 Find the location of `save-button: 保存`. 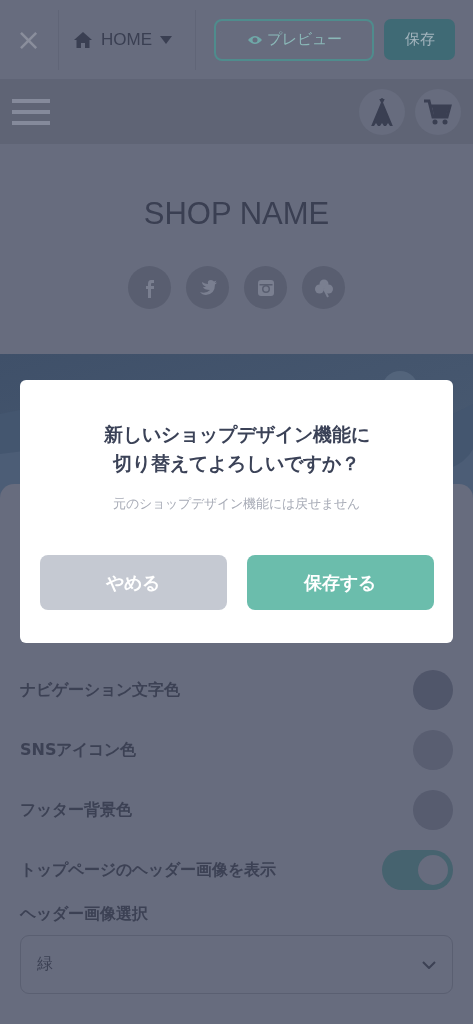

save-button: 保存 is located at coordinates (419, 39).